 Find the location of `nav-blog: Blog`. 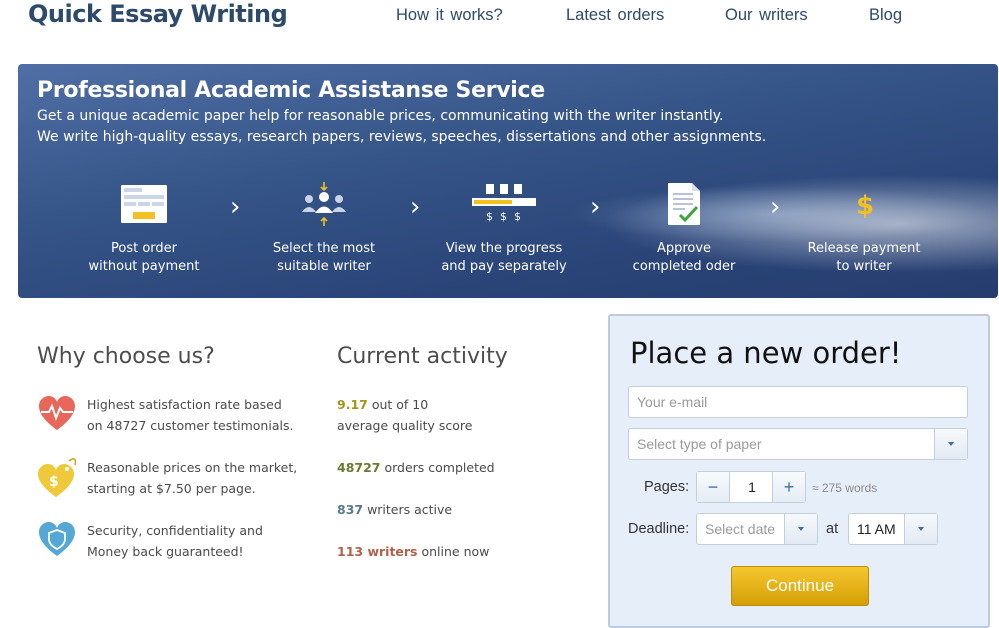

nav-blog: Blog is located at coordinates (885, 15).